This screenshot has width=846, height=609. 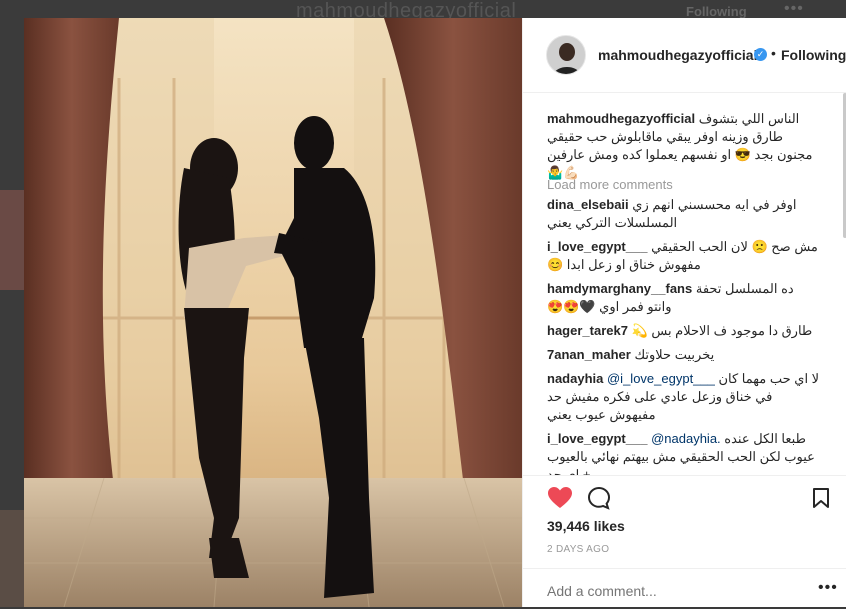 I want to click on bookmark-icon, so click(x=821, y=500).